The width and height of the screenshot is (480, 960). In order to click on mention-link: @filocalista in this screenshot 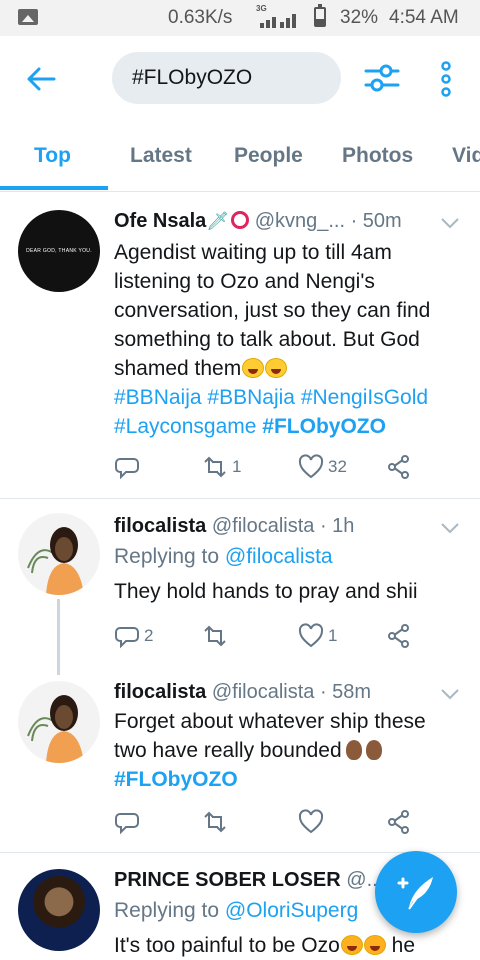, I will do `click(279, 556)`.